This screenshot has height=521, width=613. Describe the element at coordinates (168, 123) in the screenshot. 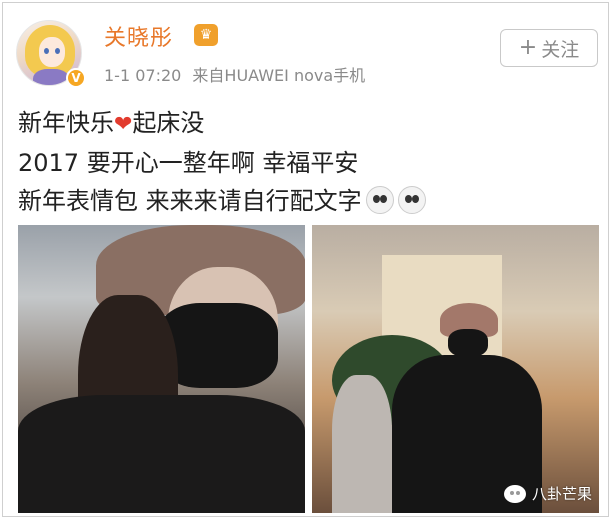

I see `post-line-1-b: 起床没` at that location.